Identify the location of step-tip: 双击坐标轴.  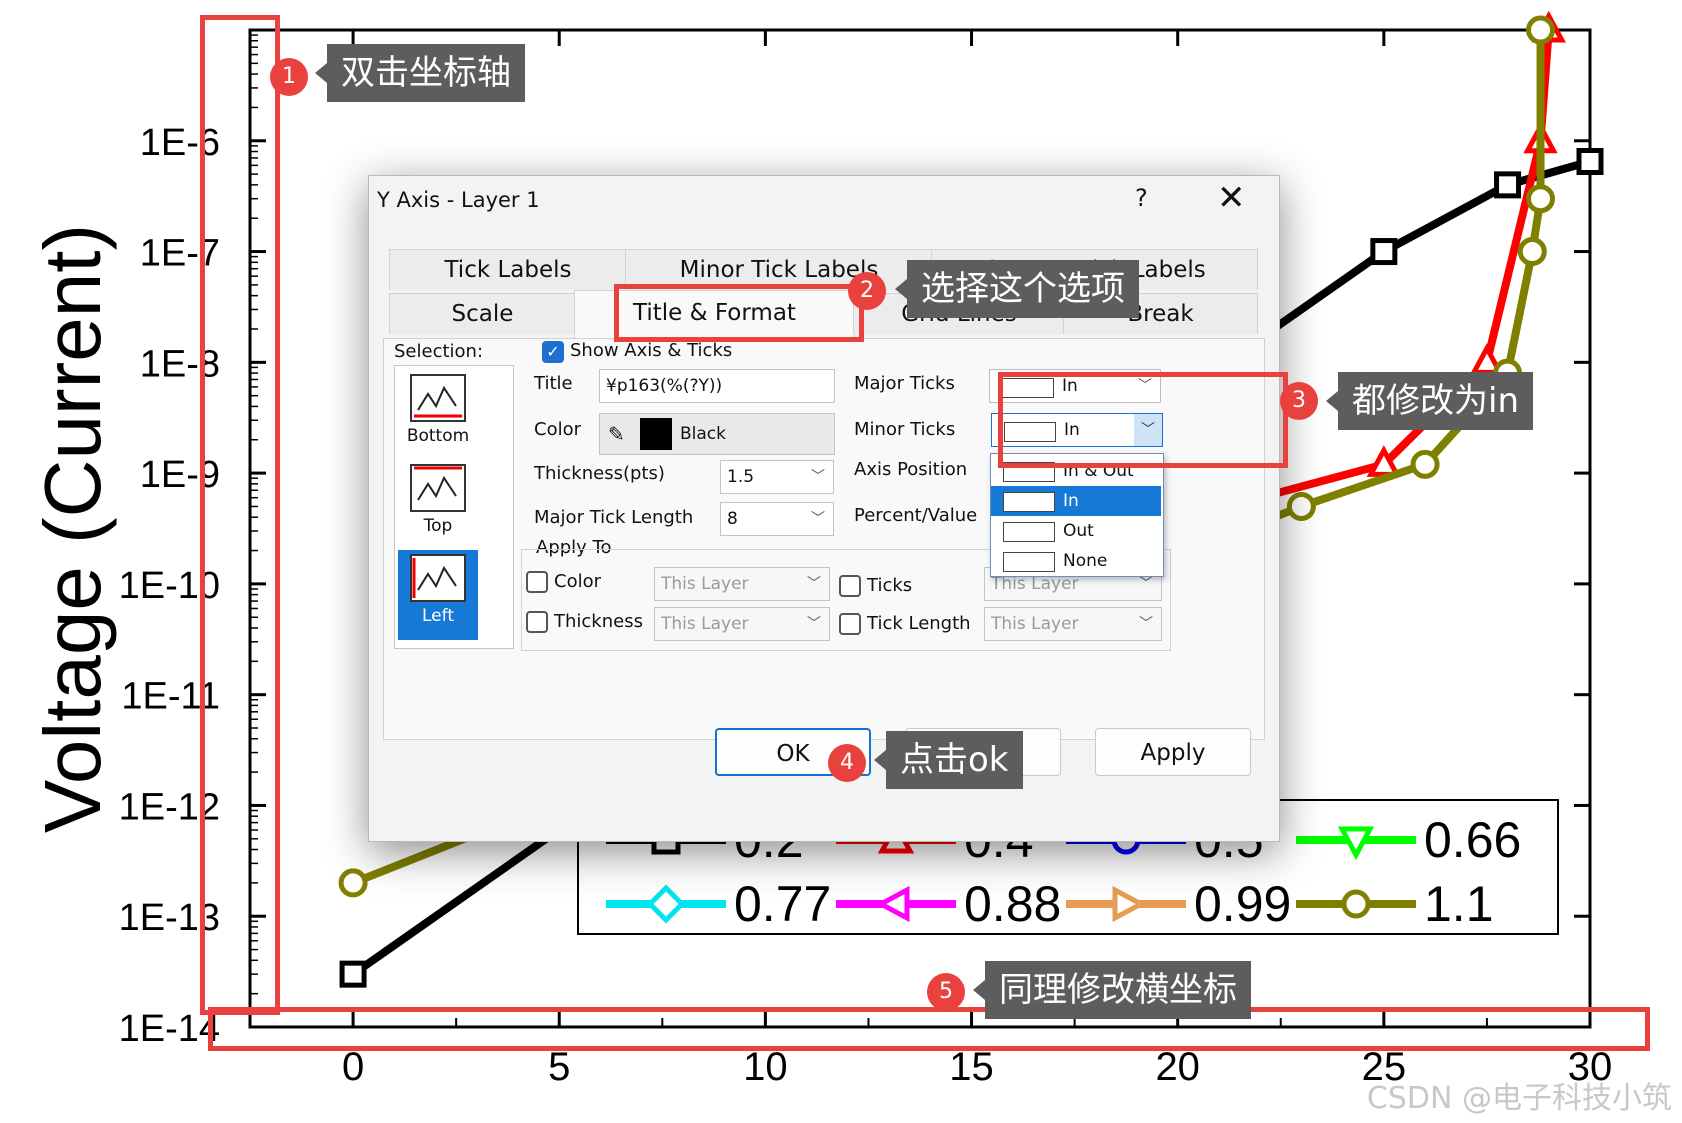
(420, 73).